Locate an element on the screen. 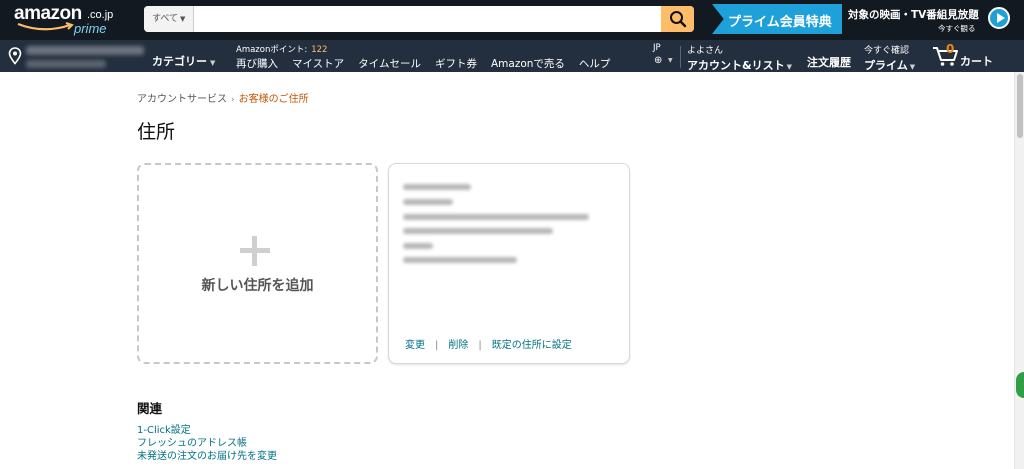  search-input is located at coordinates (428, 19).